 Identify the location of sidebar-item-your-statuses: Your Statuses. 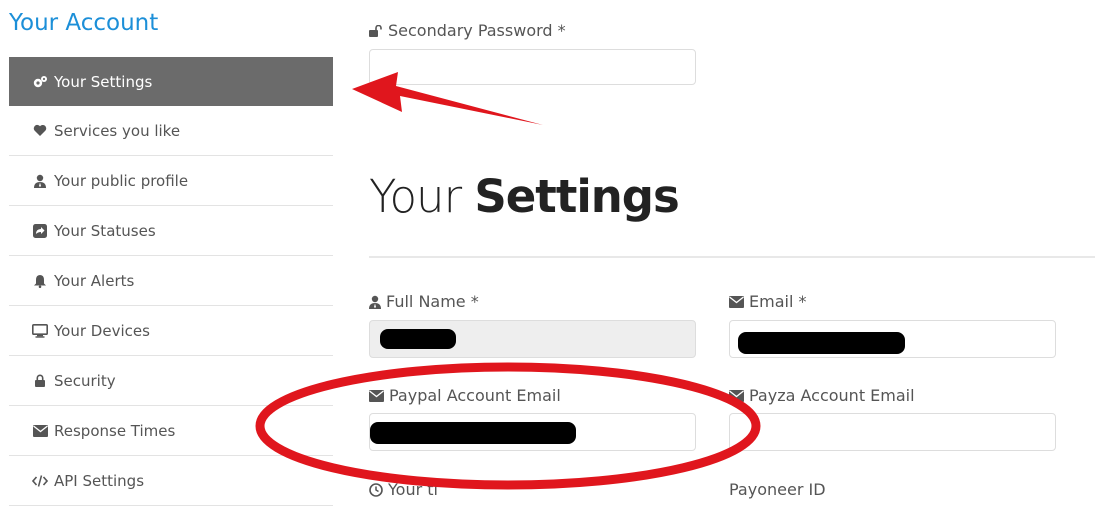
(171, 231).